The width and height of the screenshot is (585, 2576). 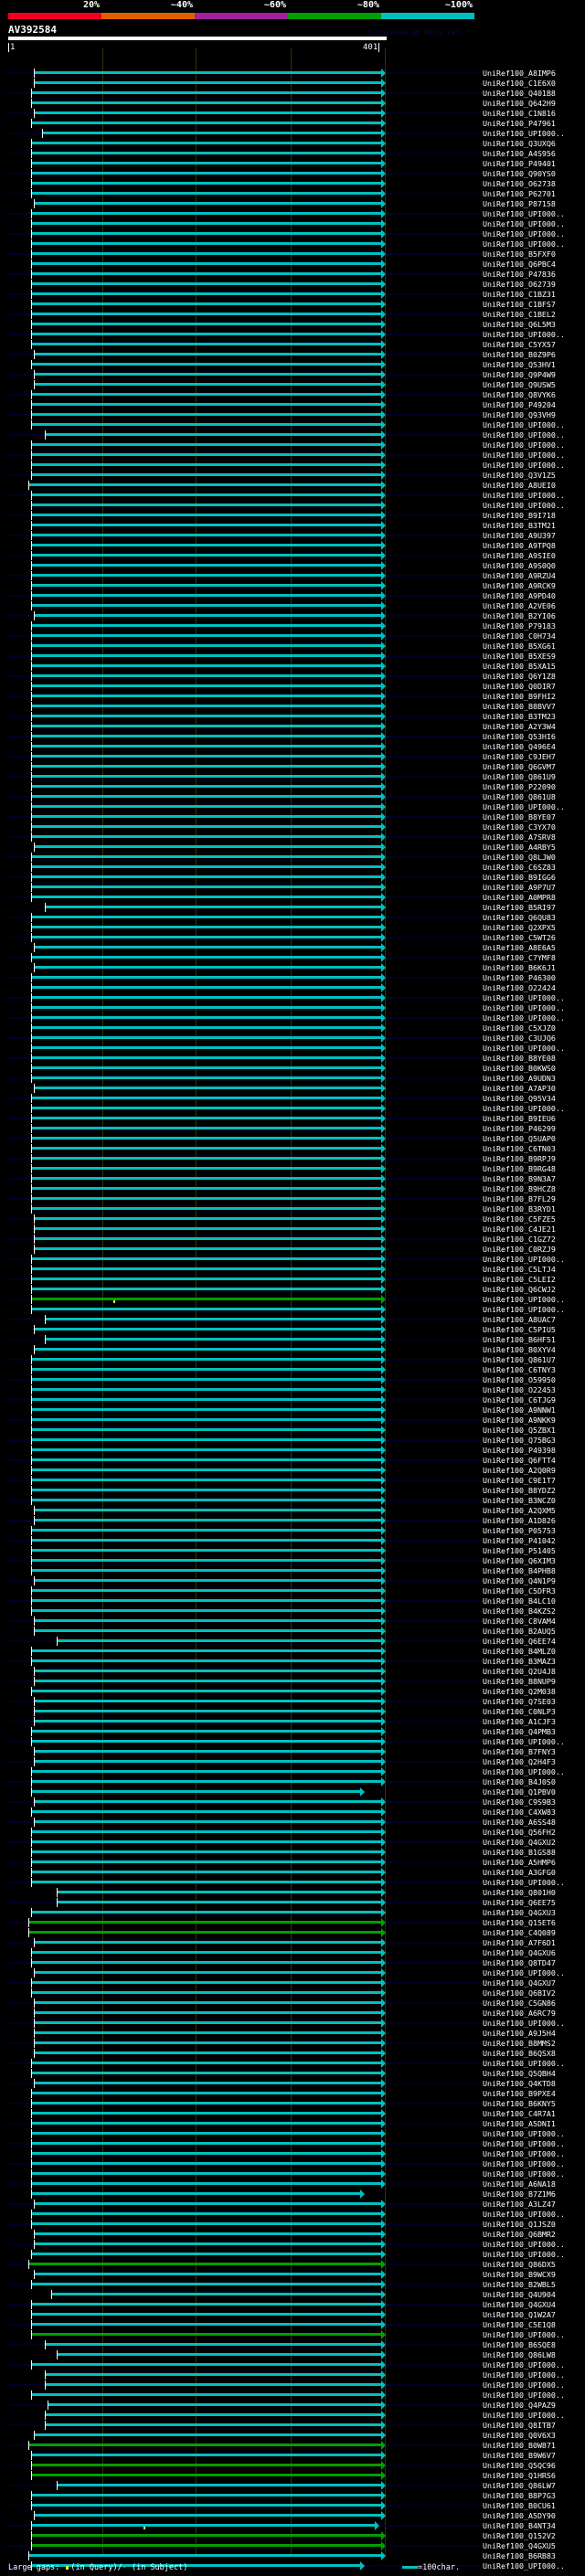 What do you see at coordinates (519, 1872) in the screenshot?
I see `hit-label-link: UniRef100_A3GFG0` at bounding box center [519, 1872].